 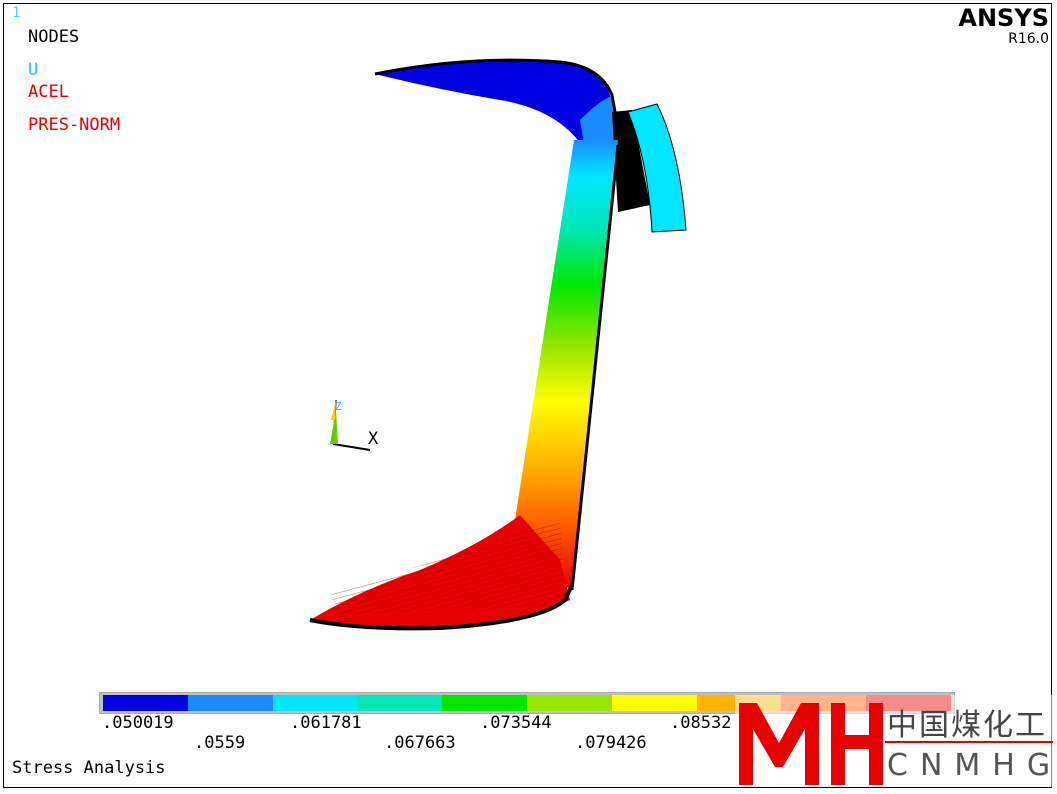 I want to click on triad-z-label: Z, so click(x=338, y=406).